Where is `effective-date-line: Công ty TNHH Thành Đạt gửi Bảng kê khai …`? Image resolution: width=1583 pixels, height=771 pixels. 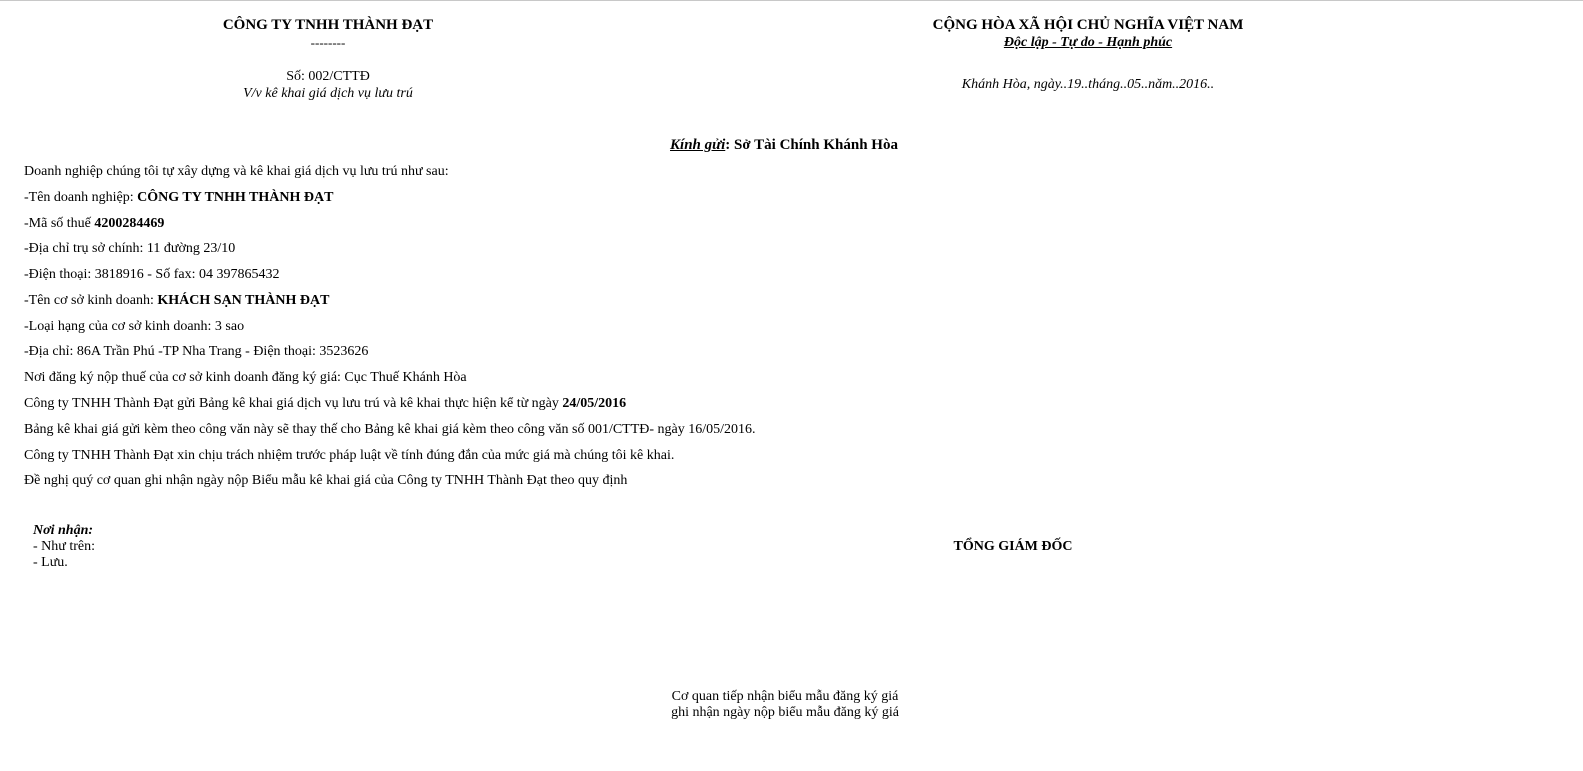
effective-date-line: Công ty TNHH Thành Đạt gửi Bảng kê khai … is located at coordinates (325, 404).